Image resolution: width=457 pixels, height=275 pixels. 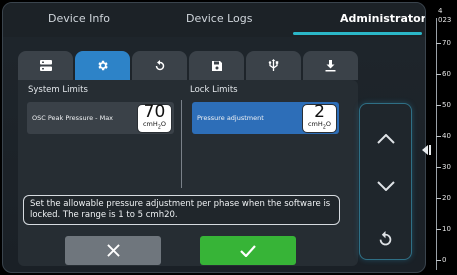 What do you see at coordinates (357, 33) in the screenshot?
I see `active-tab-indicator` at bounding box center [357, 33].